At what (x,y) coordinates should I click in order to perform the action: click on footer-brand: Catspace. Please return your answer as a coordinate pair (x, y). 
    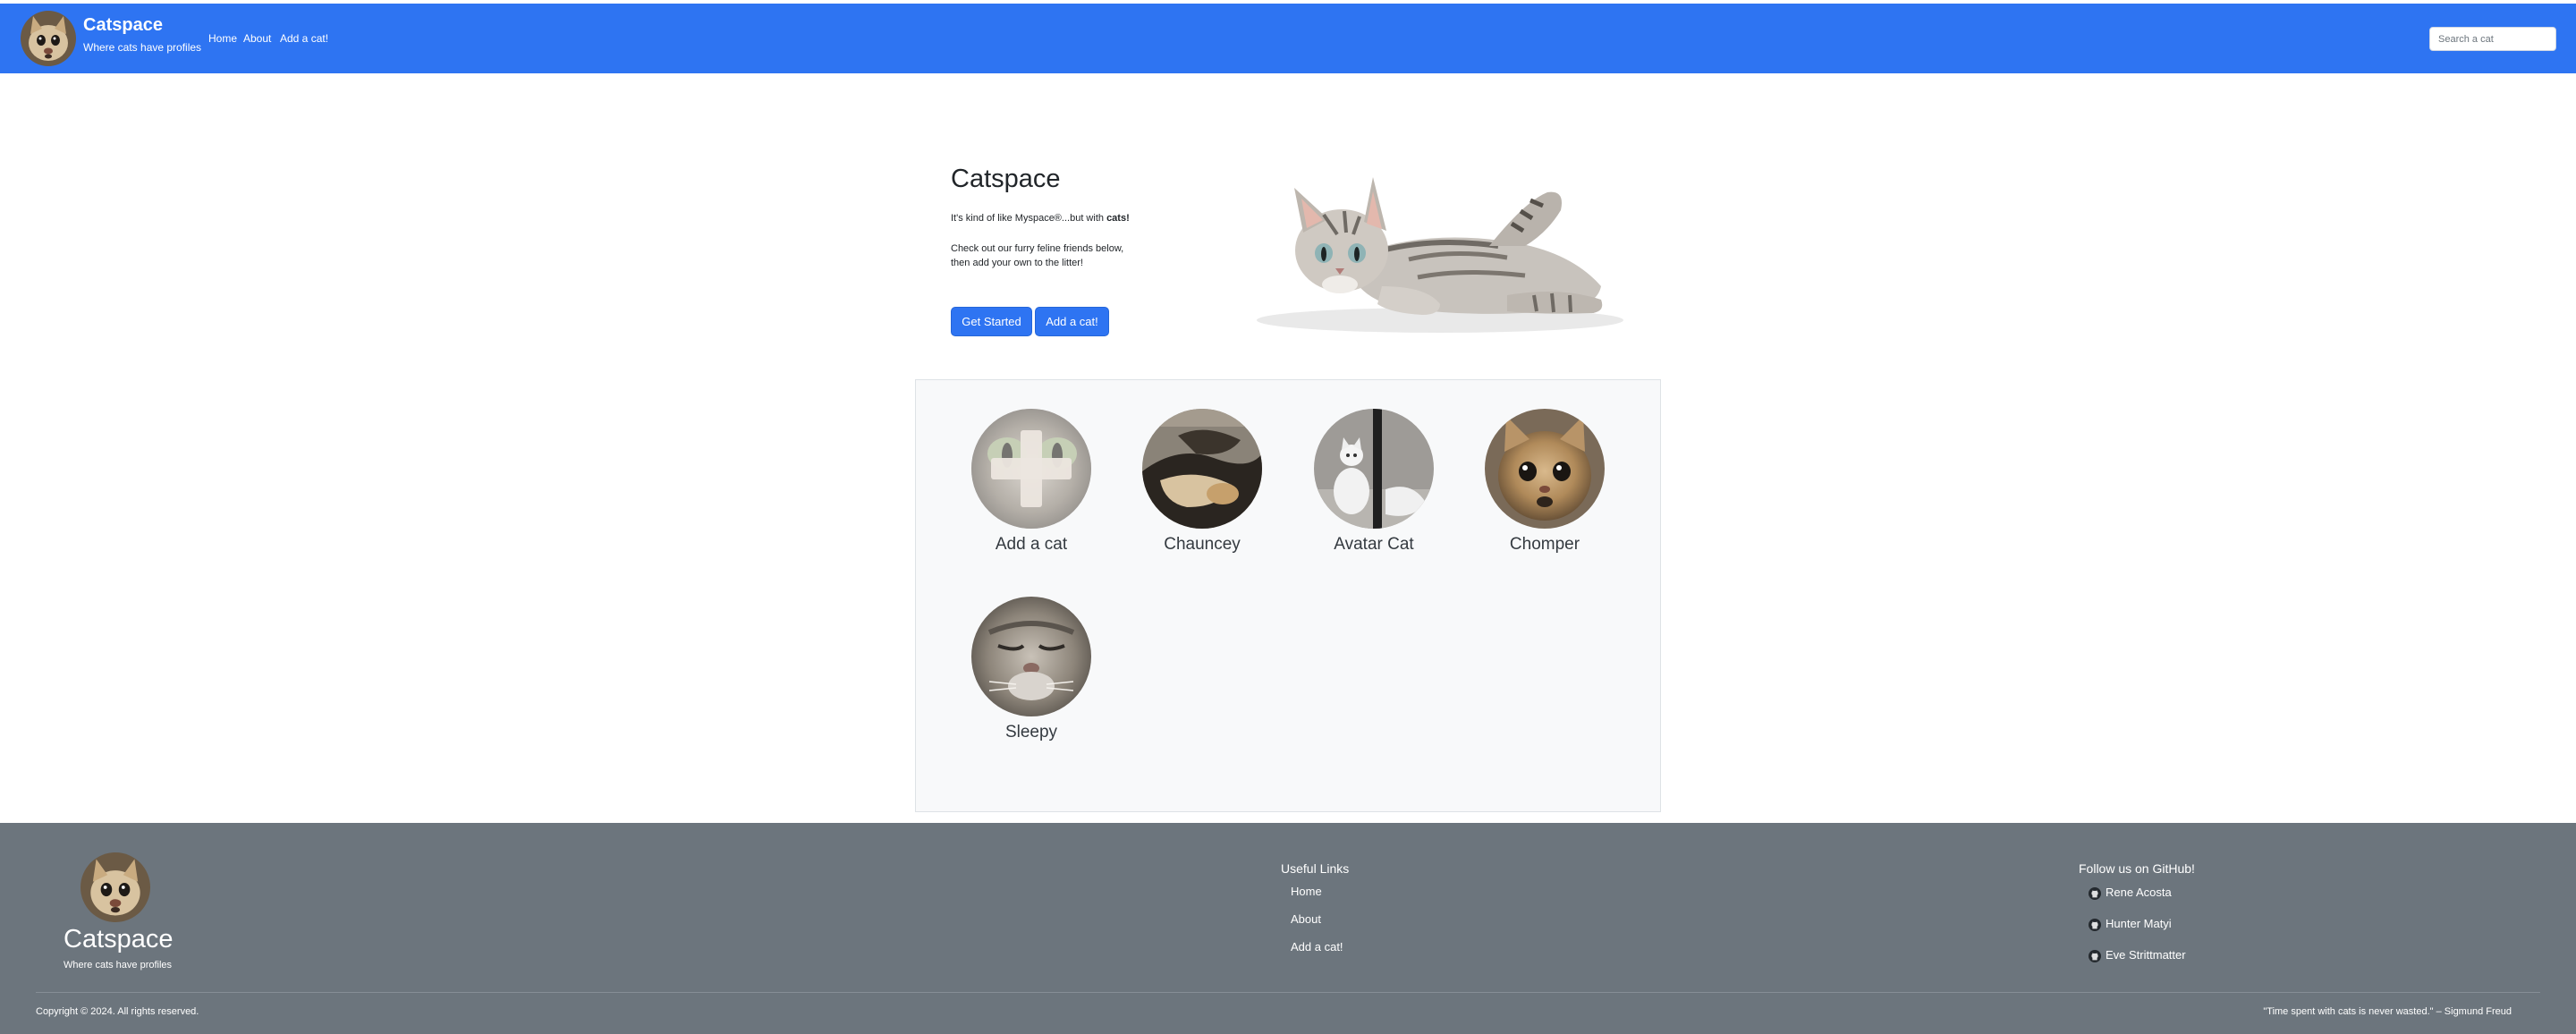
    Looking at the image, I should click on (119, 939).